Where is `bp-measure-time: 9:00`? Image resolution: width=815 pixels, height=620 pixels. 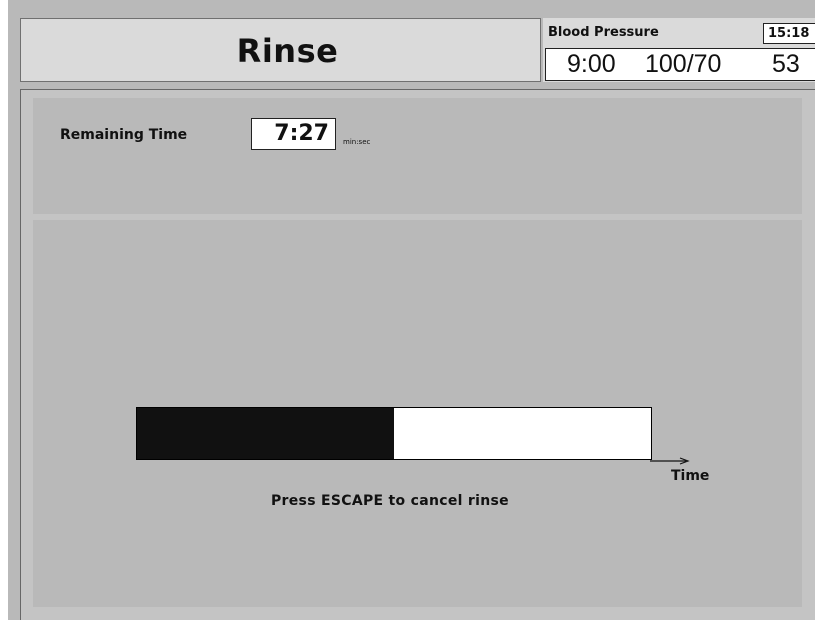
bp-measure-time: 9:00 is located at coordinates (591, 64).